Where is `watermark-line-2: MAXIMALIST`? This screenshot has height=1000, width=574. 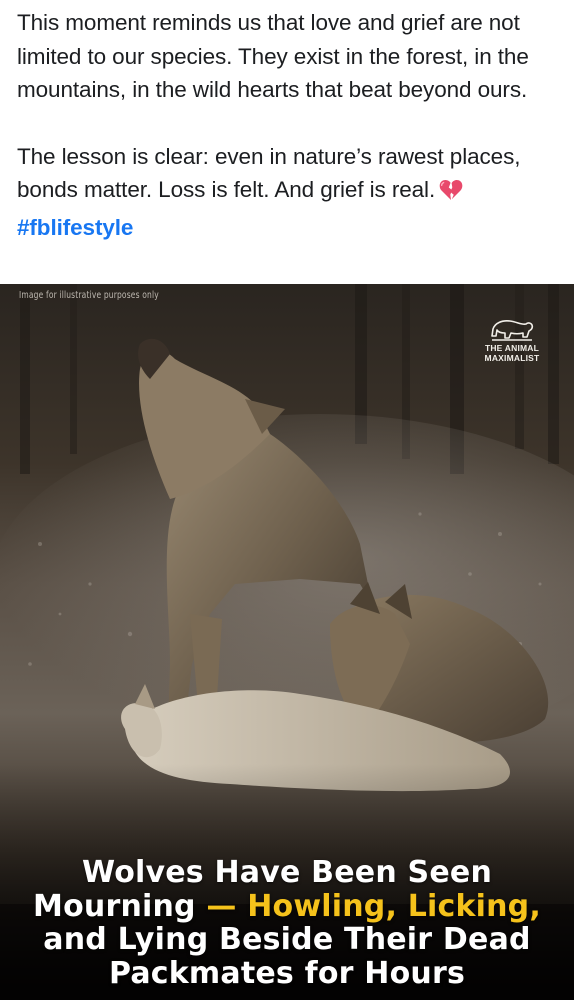
watermark-line-2: MAXIMALIST is located at coordinates (512, 357).